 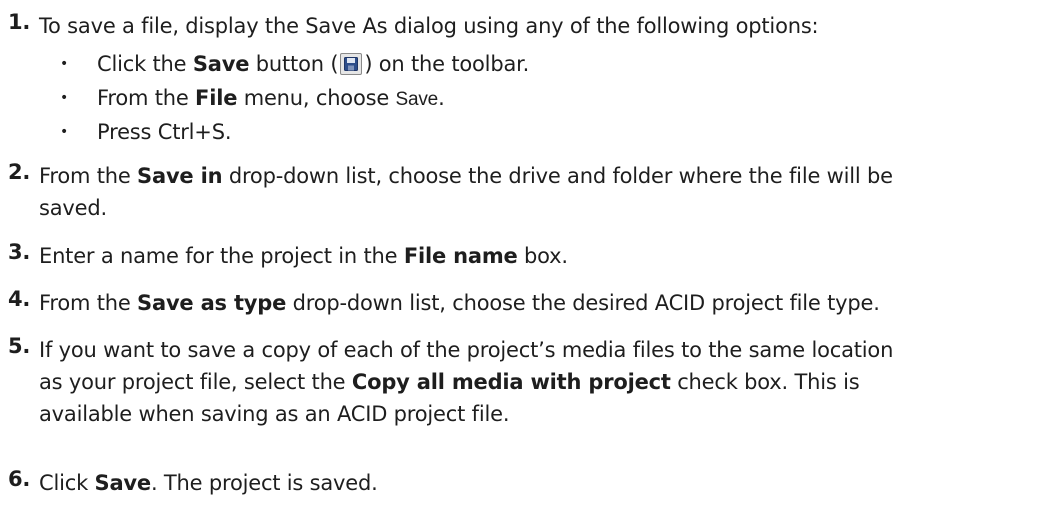 I want to click on ui-term: Save as type, so click(x=212, y=303).